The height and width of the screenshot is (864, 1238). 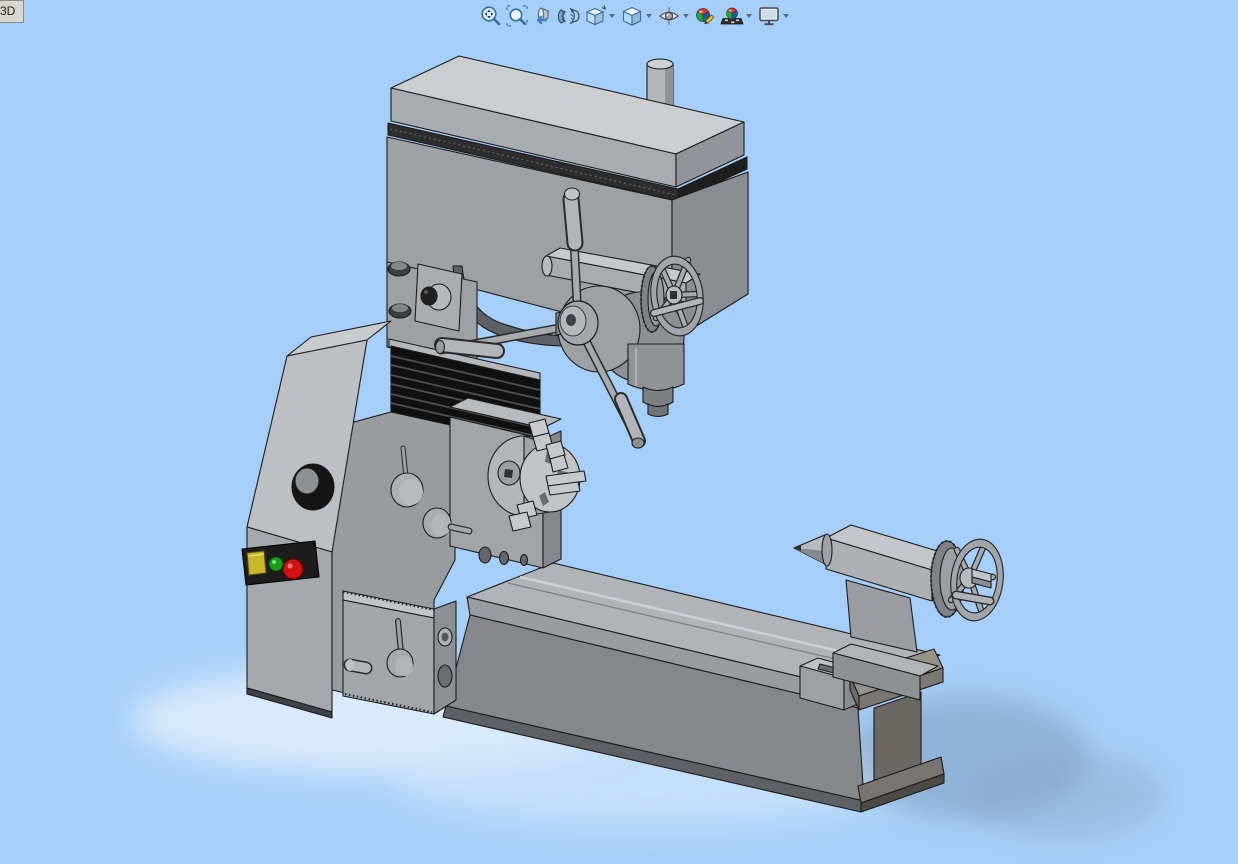 I want to click on apply-scene-button, so click(x=732, y=16).